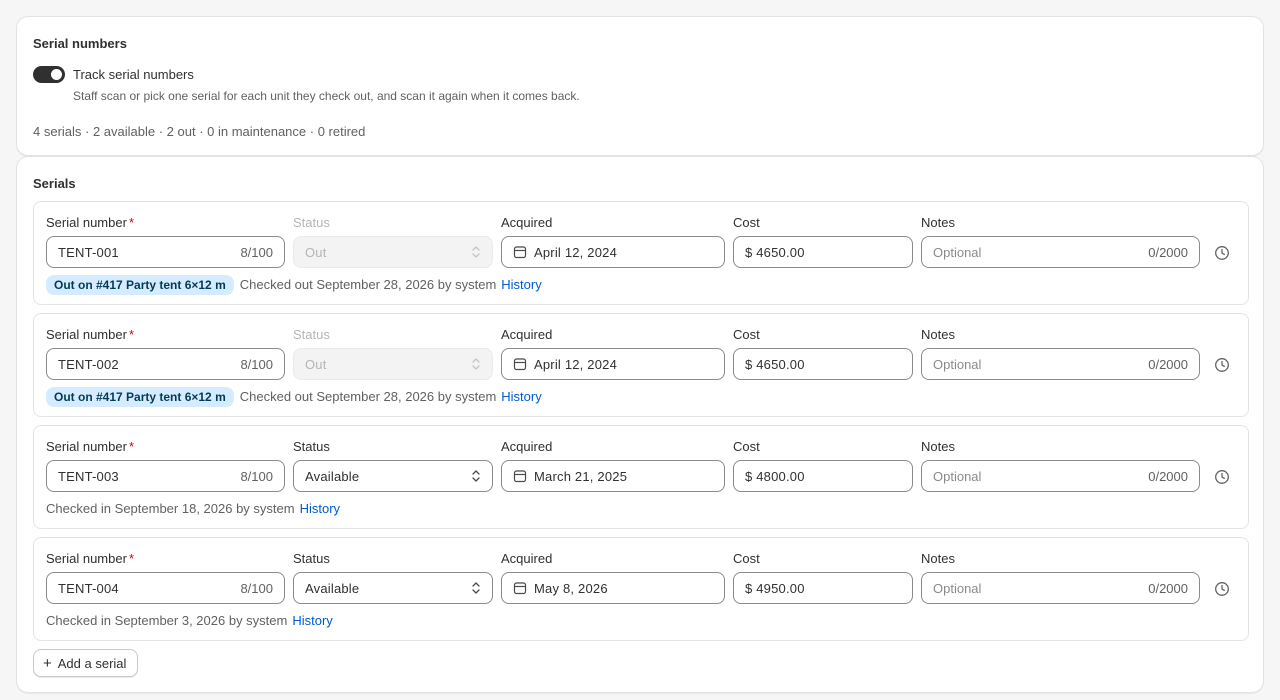  What do you see at coordinates (571, 588) in the screenshot?
I see `acquired-date-value: May 8, 2026` at bounding box center [571, 588].